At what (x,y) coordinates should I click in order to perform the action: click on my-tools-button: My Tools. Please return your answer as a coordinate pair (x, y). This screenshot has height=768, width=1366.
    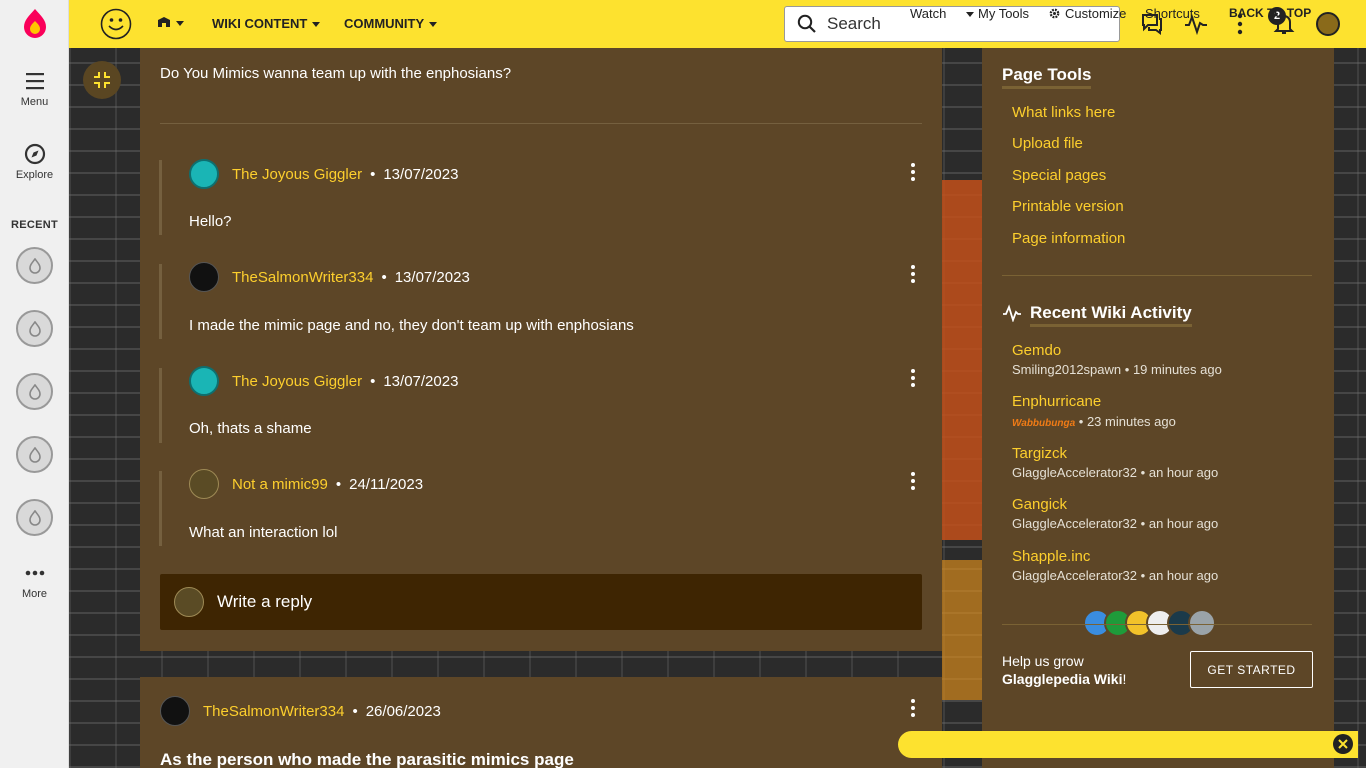
    Looking at the image, I should click on (997, 13).